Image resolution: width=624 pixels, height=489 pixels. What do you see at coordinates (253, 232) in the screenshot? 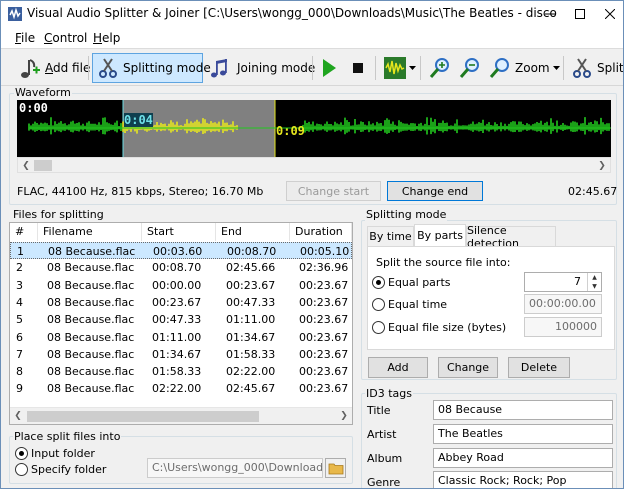
I see `column-header-end: End` at bounding box center [253, 232].